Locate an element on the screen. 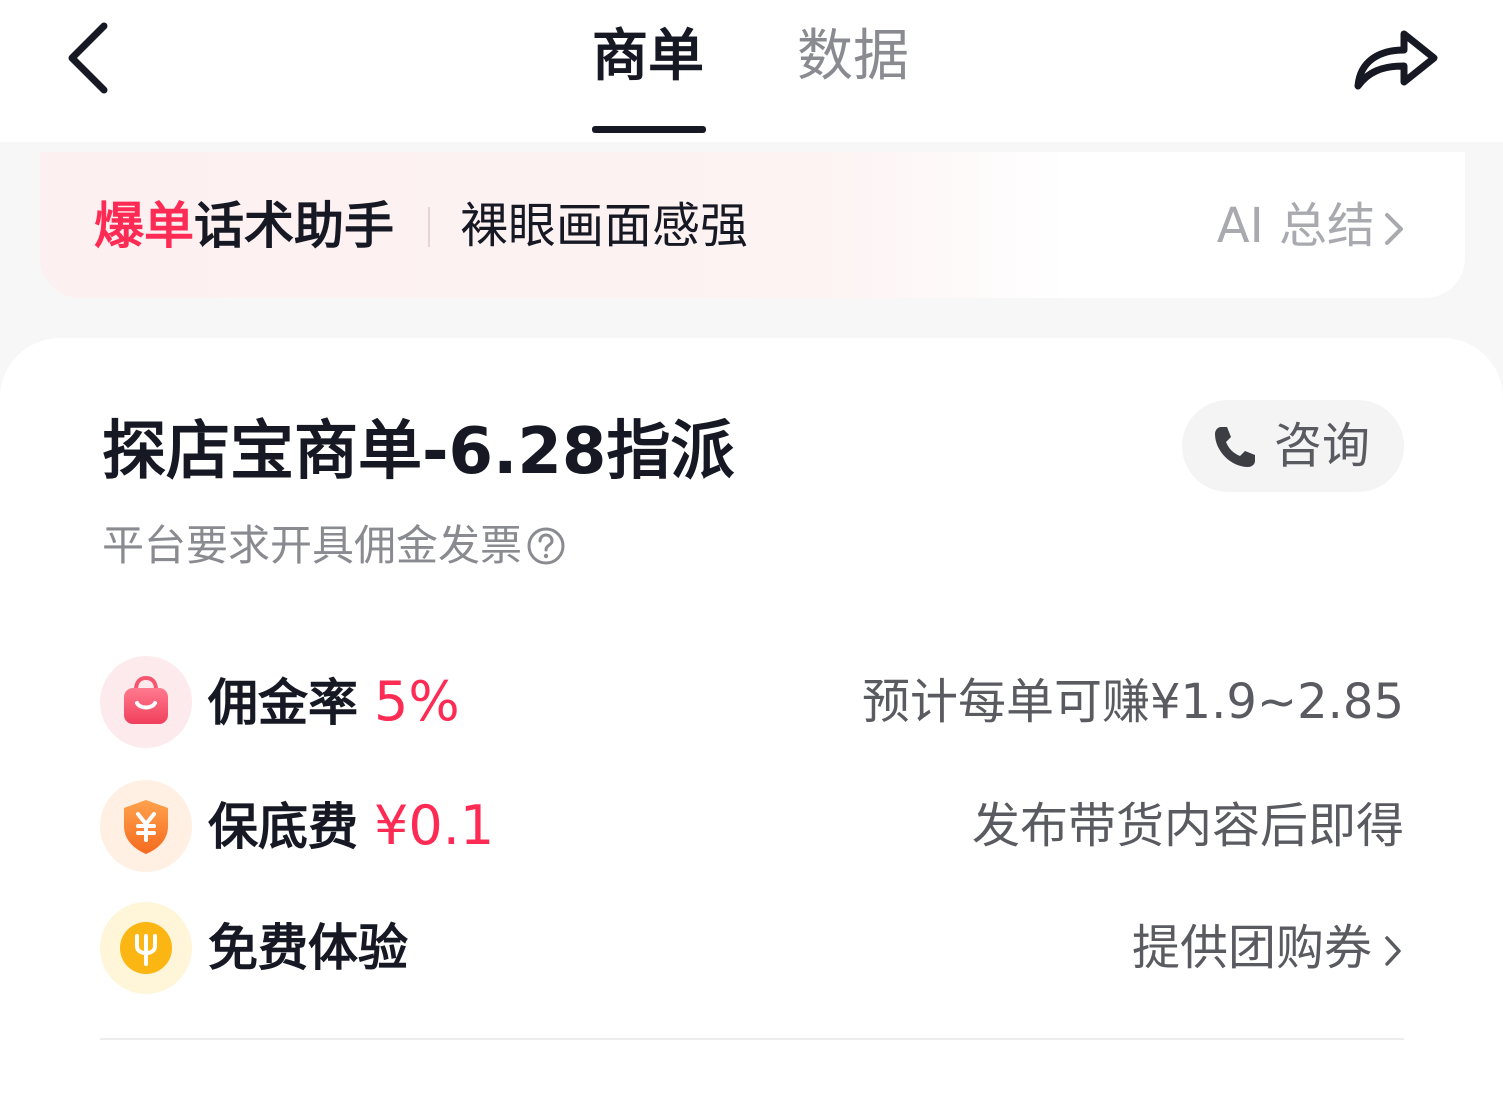 The image size is (1503, 1098). phone-icon is located at coordinates (1235, 447).